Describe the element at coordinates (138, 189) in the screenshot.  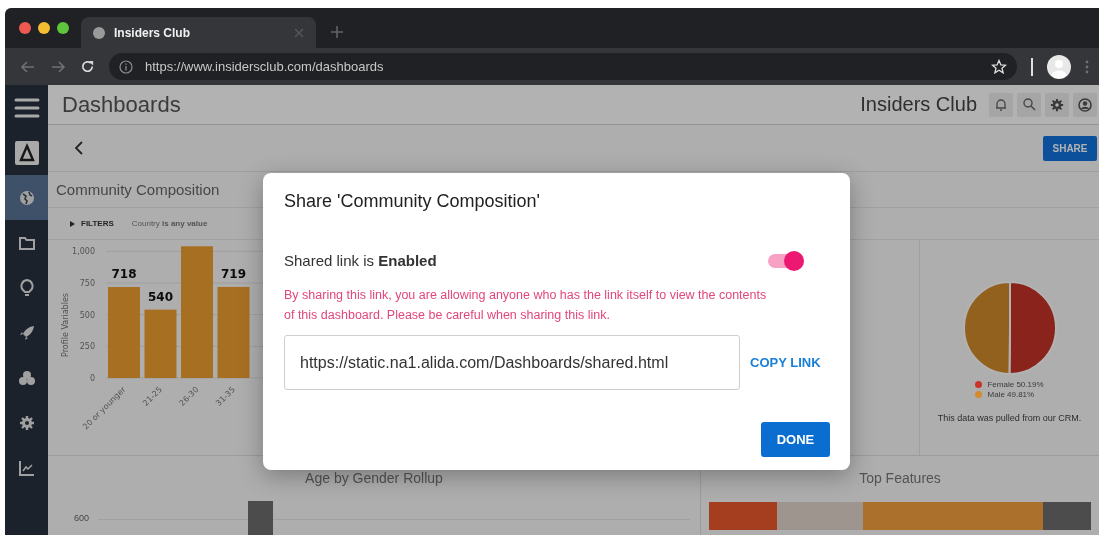
I see `card-title: Community Composition` at that location.